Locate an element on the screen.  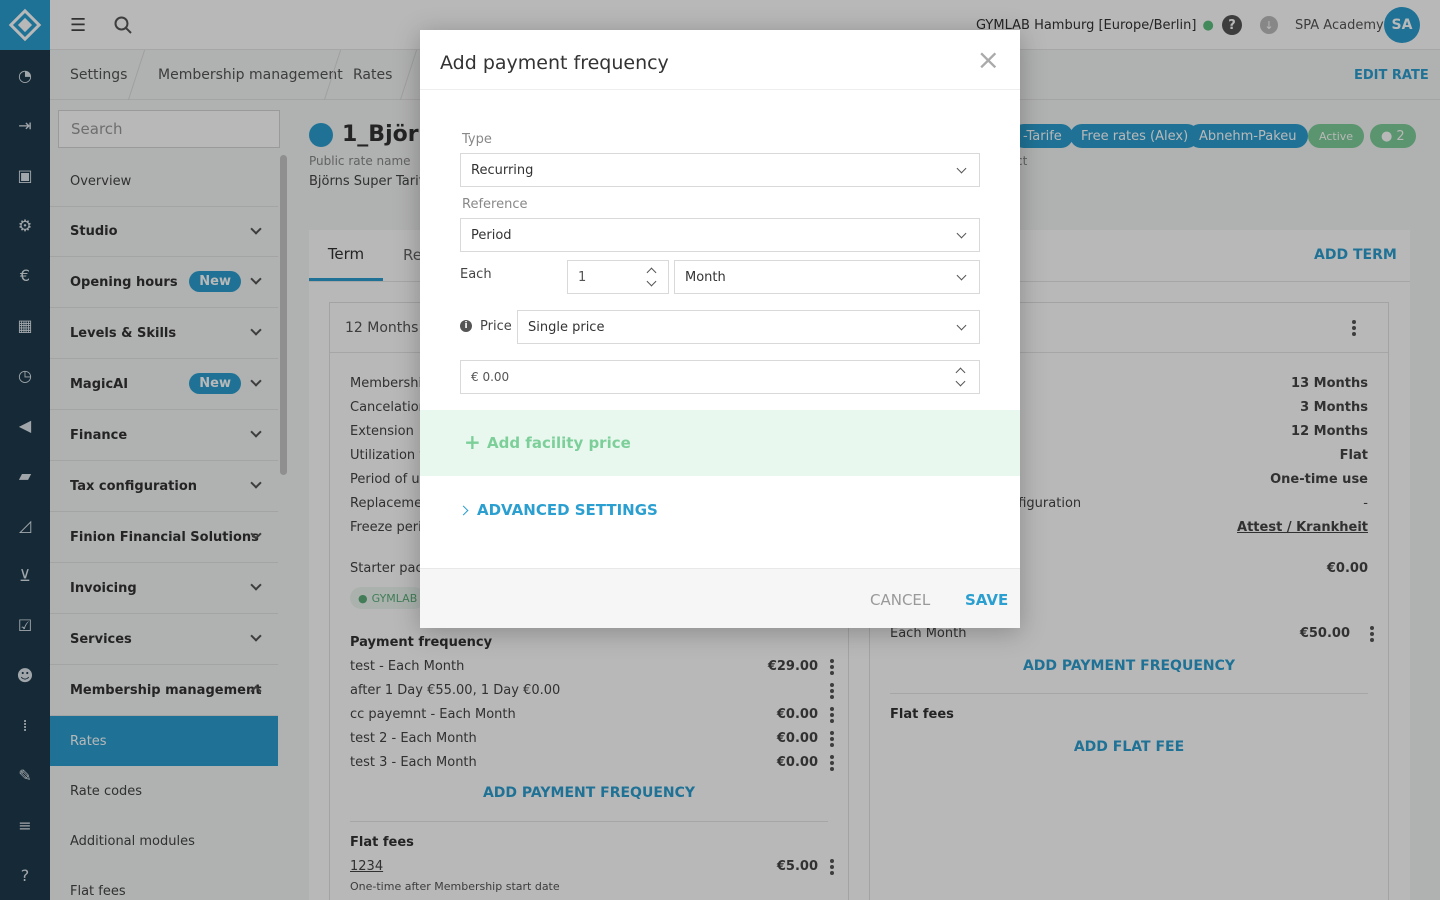
chevron-right-icon is located at coordinates (463, 510).